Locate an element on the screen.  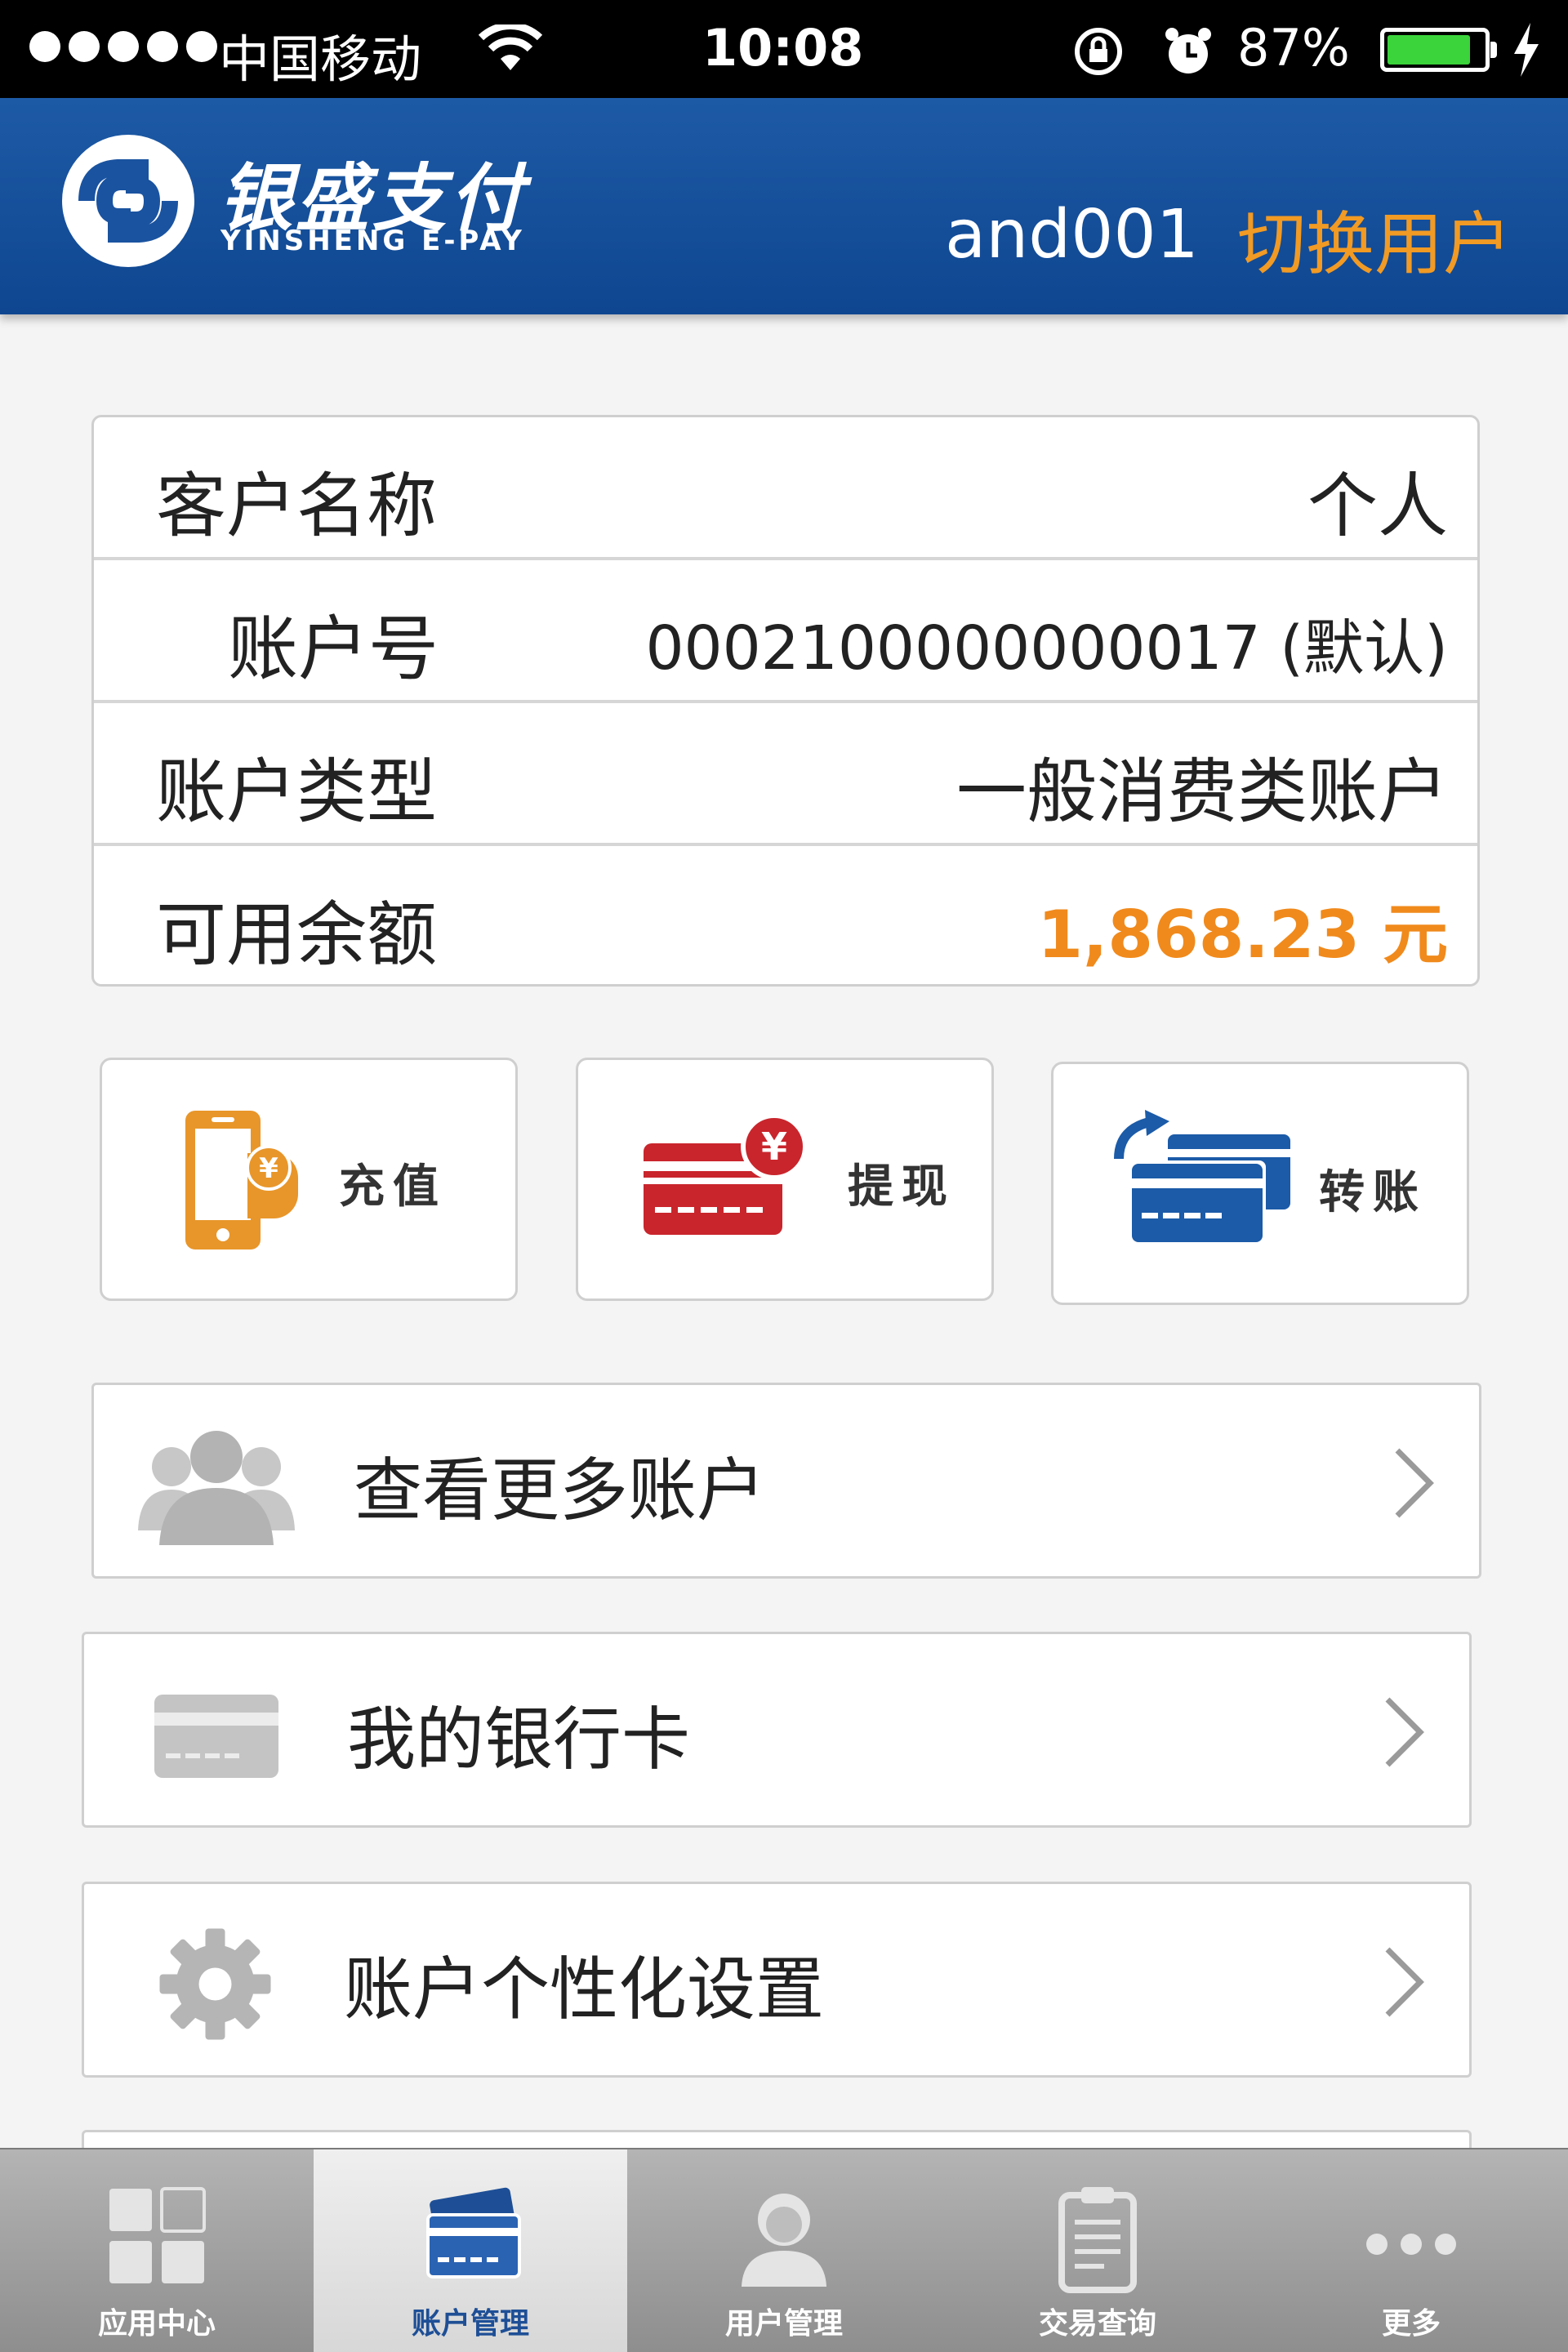
users-group-icon is located at coordinates (217, 1488).